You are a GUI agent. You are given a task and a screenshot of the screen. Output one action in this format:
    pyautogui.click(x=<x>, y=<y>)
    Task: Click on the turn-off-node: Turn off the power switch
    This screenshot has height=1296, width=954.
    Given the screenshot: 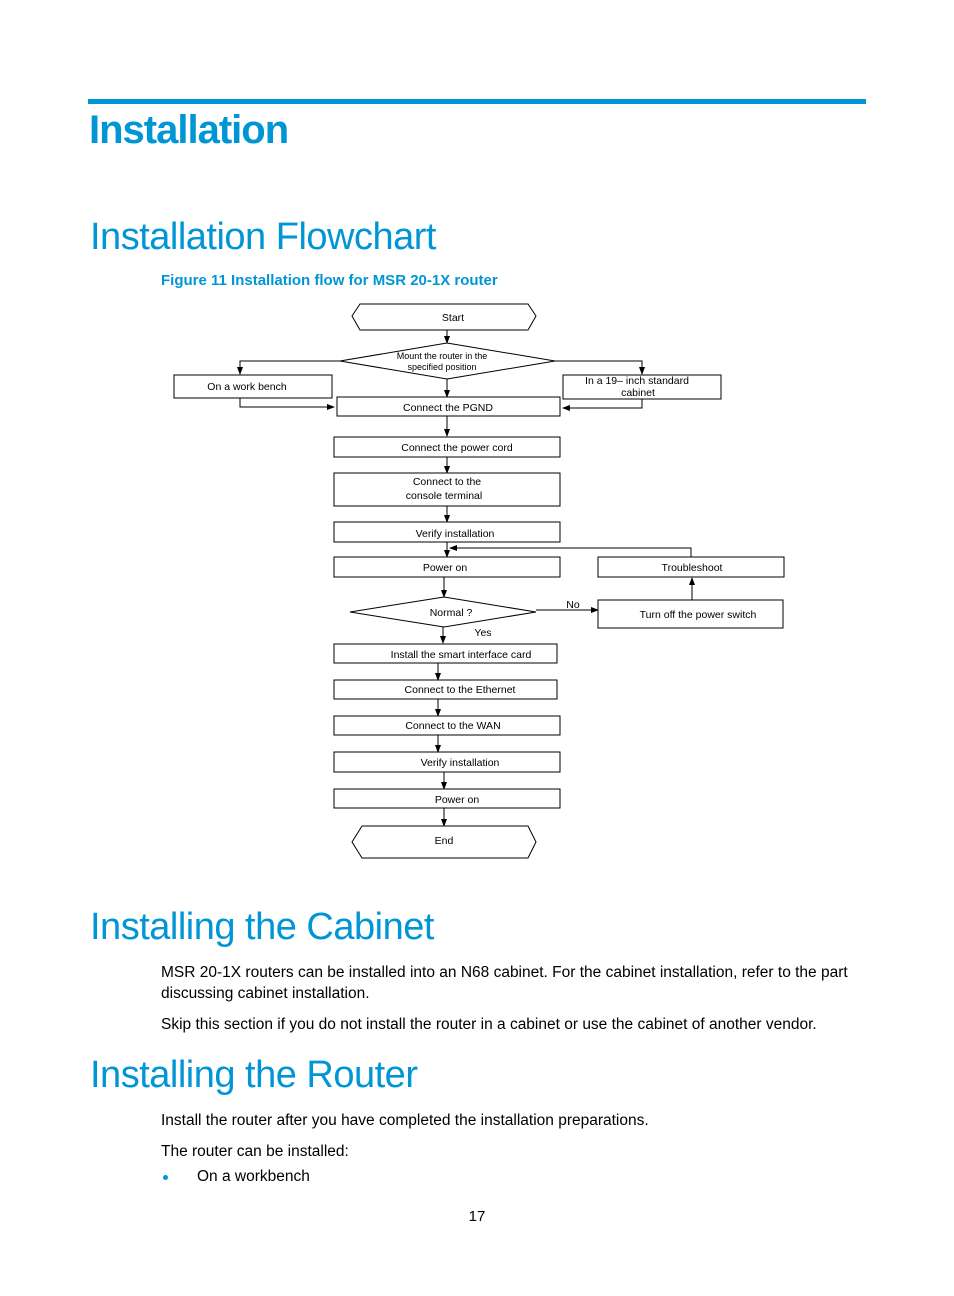 What is the action you would take?
    pyautogui.click(x=690, y=614)
    